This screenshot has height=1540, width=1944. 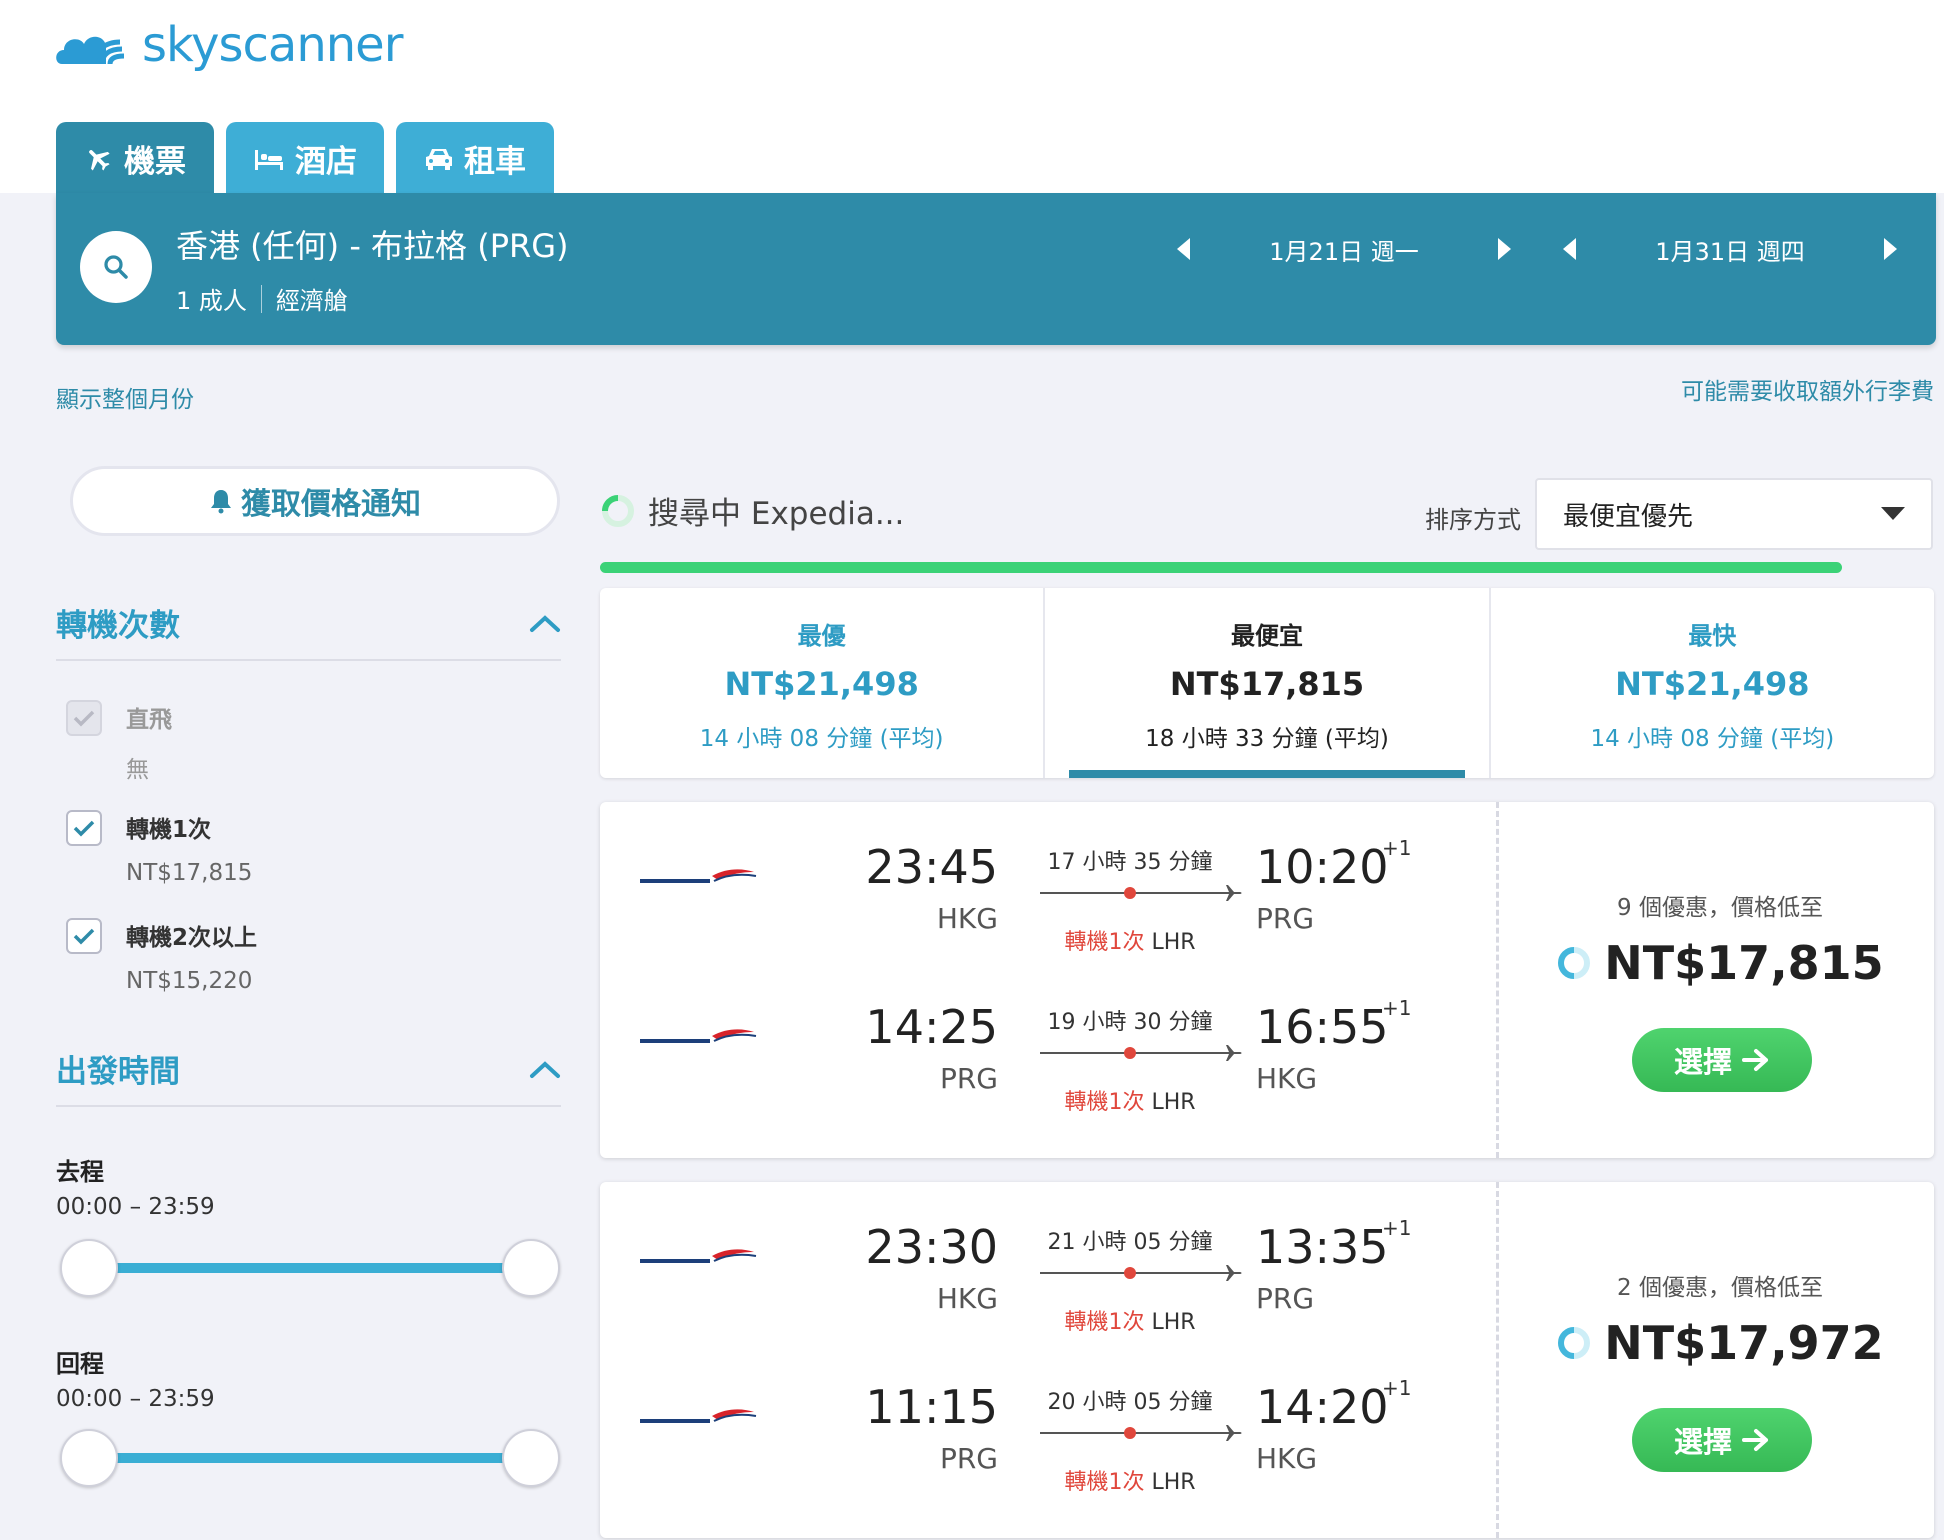 What do you see at coordinates (135, 158) in the screenshot?
I see `tab-flights: 機票` at bounding box center [135, 158].